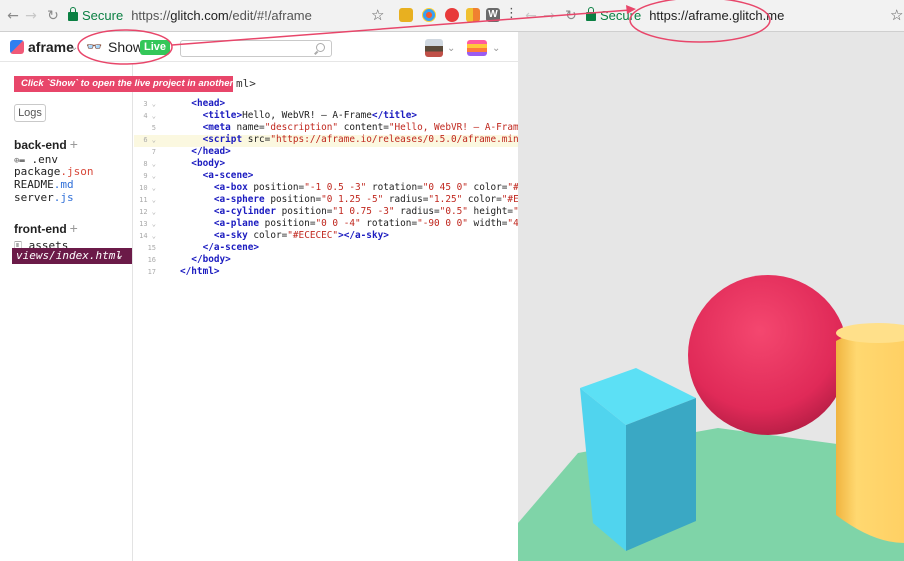  Describe the element at coordinates (299, 116) in the screenshot. I see `code-line-4: <title>Hello, WebVR! – A-Frame</title>` at that location.